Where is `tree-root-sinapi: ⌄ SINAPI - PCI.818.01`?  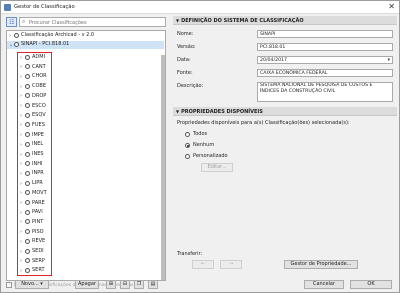
tree-root-sinapi: ⌄ SINAPI - PCI.818.01 is located at coordinates (85, 45).